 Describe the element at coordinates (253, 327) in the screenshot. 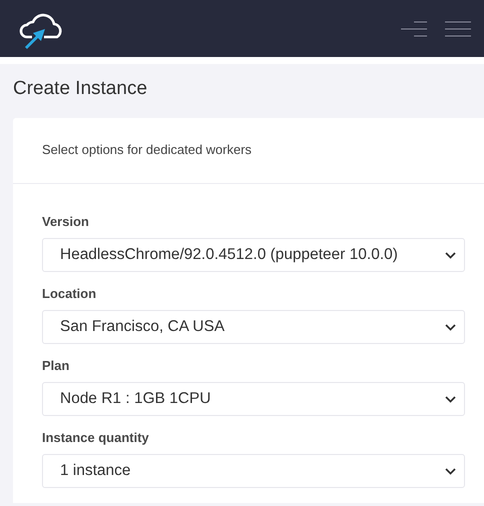

I see `dropdown-select: San Francisco, CA USA` at that location.